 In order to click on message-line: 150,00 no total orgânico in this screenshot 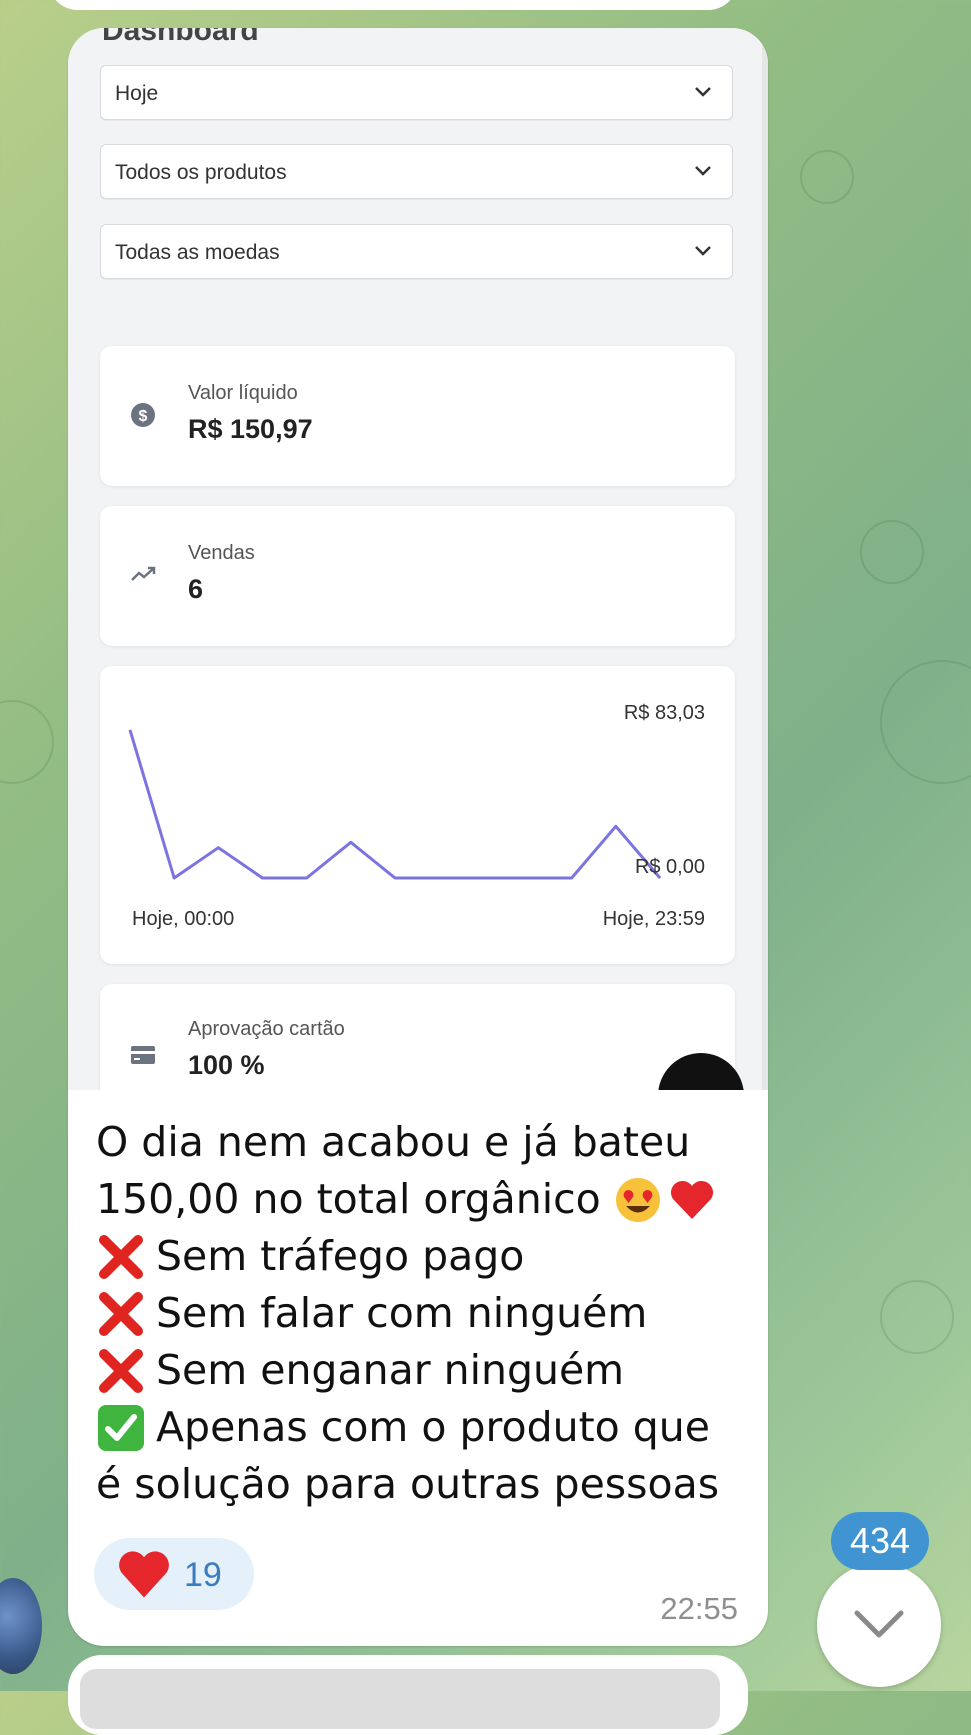, I will do `click(426, 1199)`.